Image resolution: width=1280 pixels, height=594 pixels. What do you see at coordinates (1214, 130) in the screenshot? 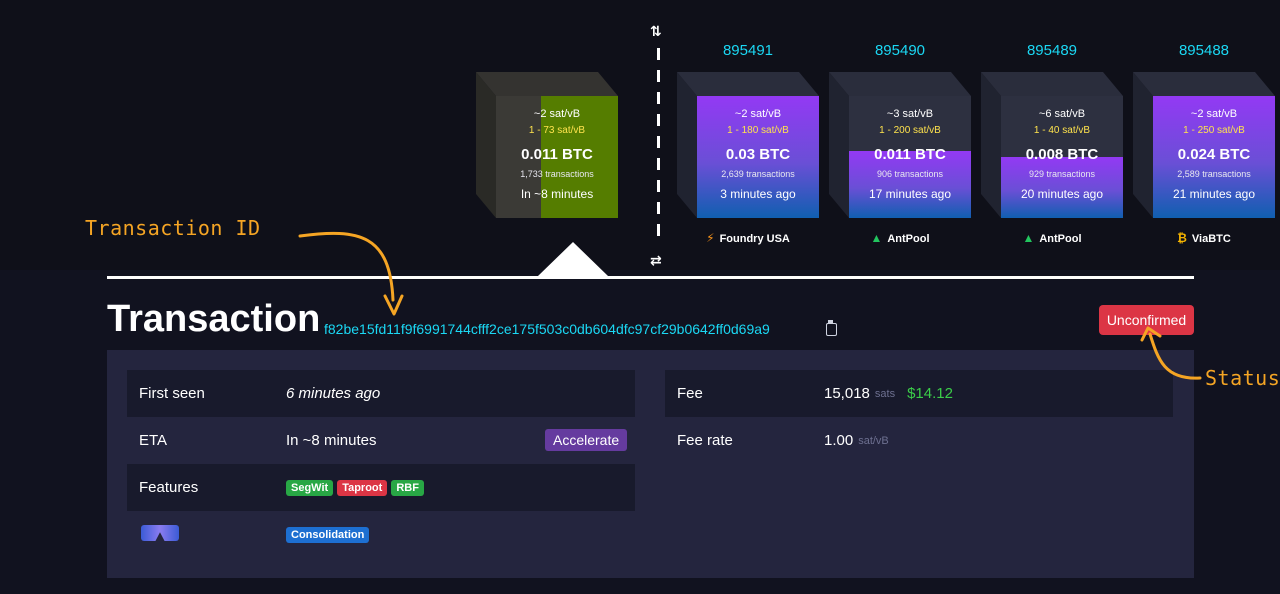
I see `block-fee-range: 1 - 250 sat/vB` at bounding box center [1214, 130].